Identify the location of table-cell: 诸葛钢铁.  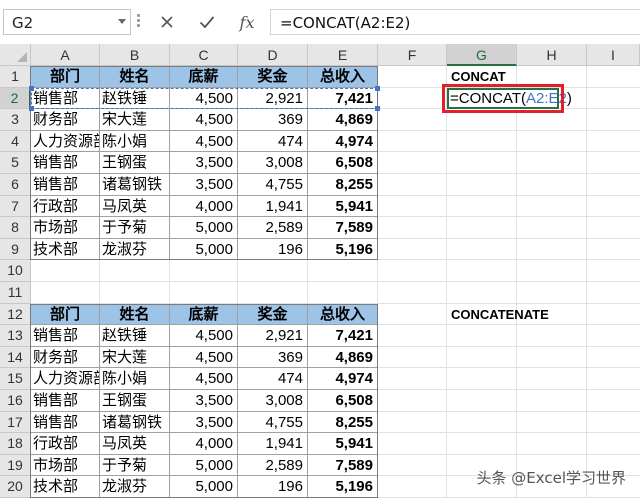
(135, 422).